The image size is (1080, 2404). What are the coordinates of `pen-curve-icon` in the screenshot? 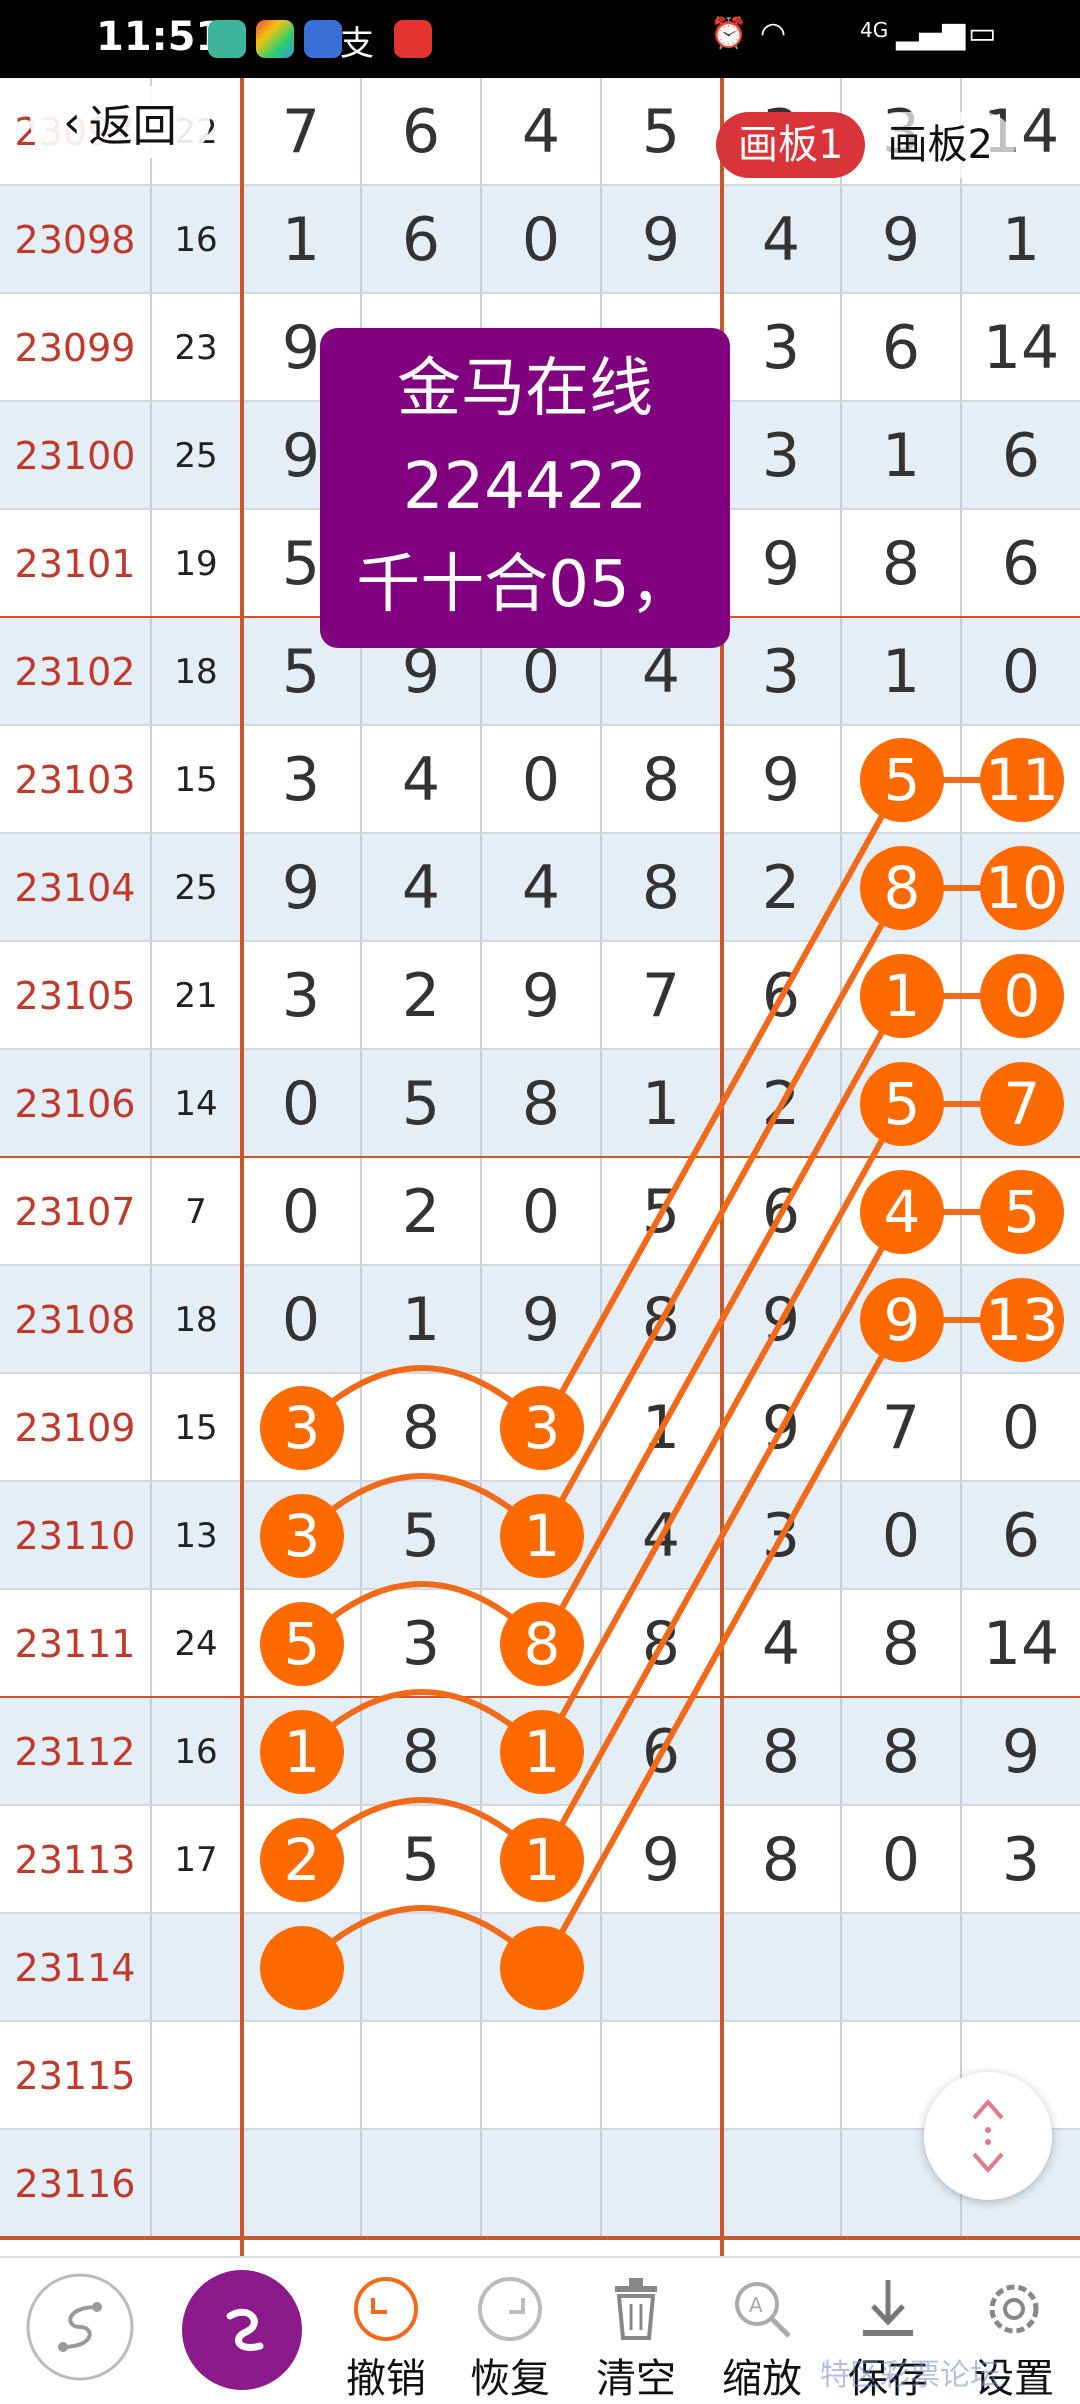 It's located at (80, 2327).